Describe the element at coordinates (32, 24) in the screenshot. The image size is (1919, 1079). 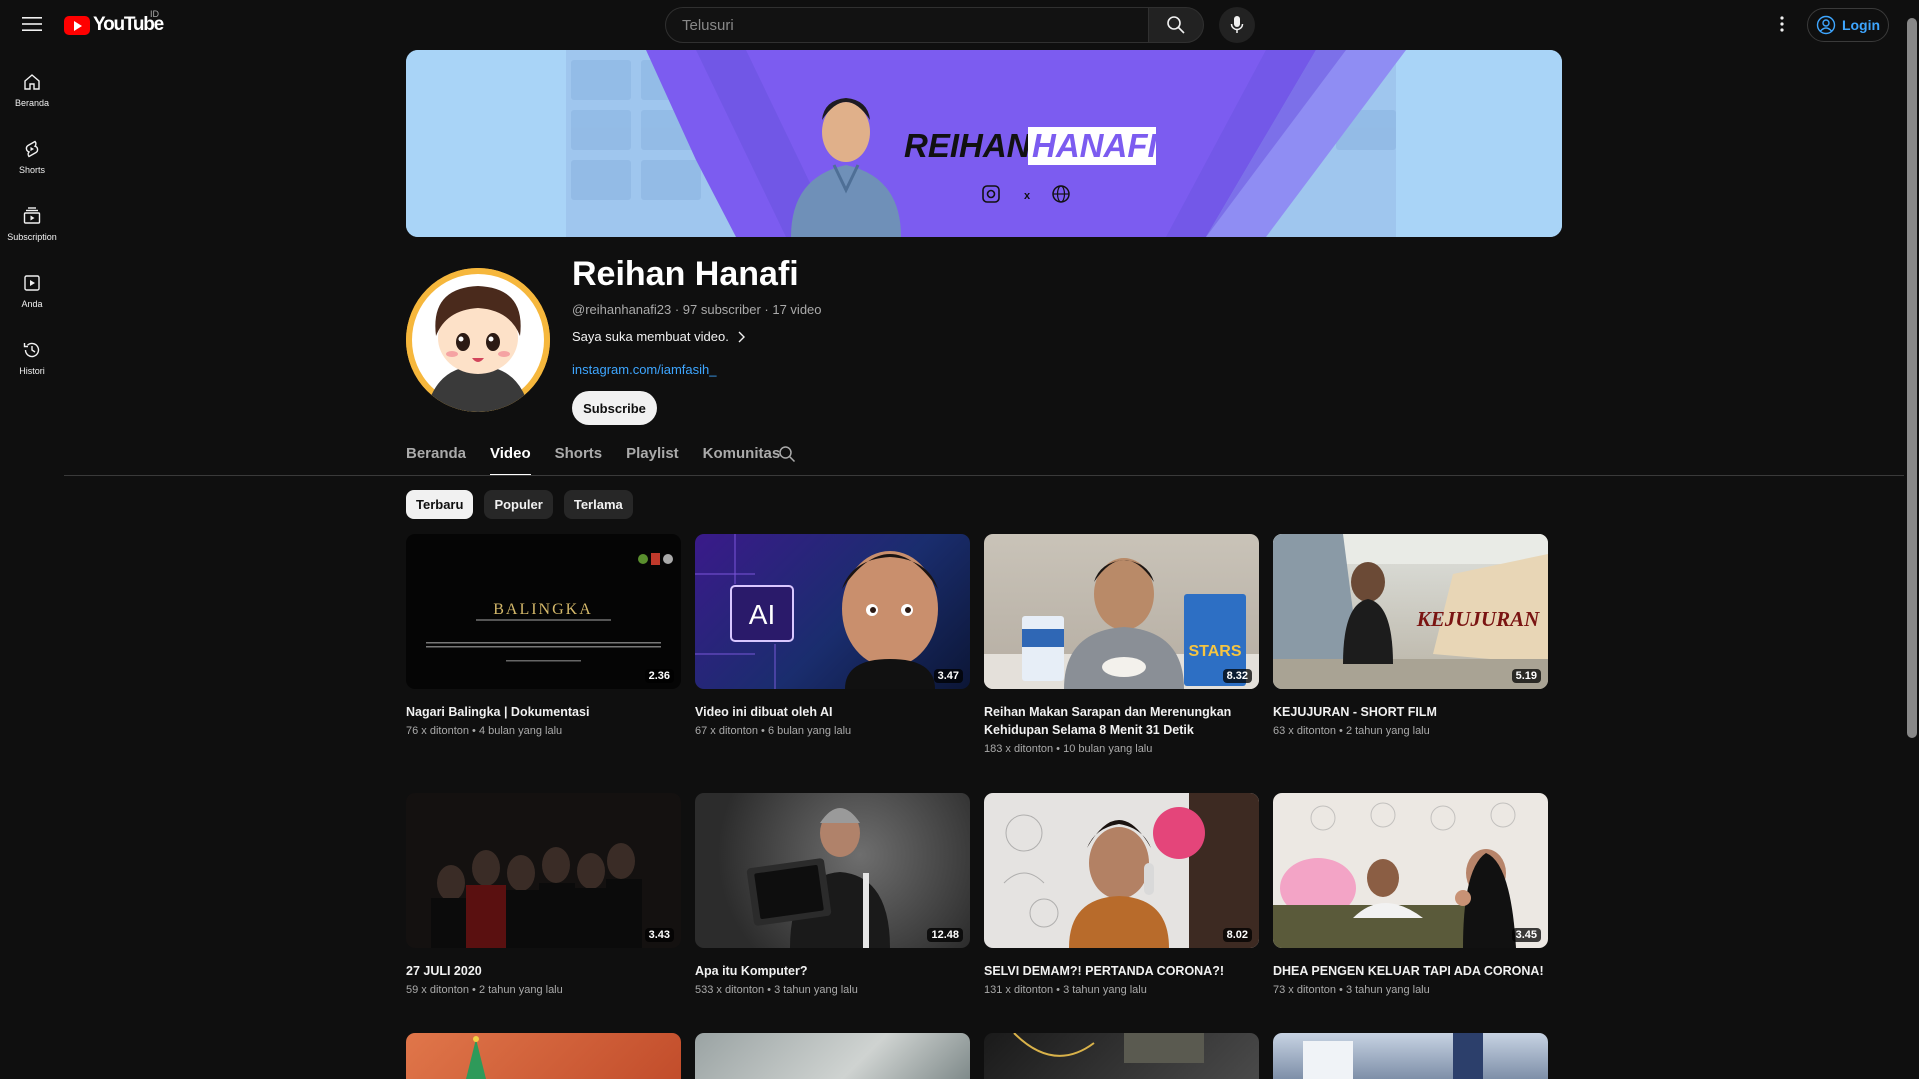
I see `menu-icon` at that location.